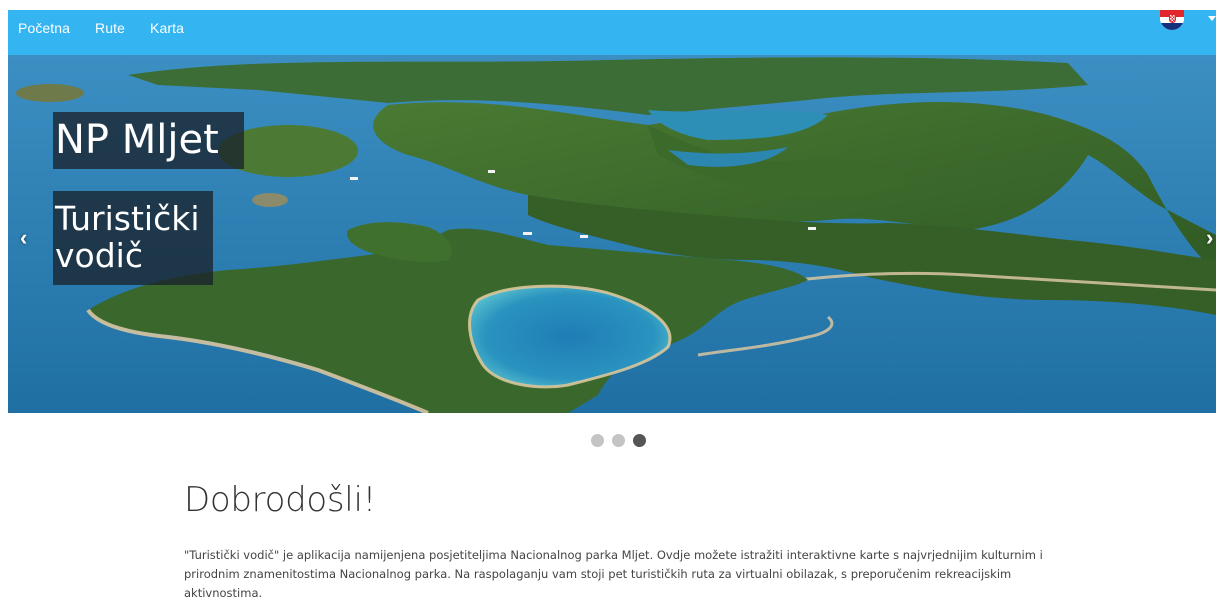 The height and width of the screenshot is (603, 1216). Describe the element at coordinates (1212, 18) in the screenshot. I see `language-dropdown-caret-icon` at that location.